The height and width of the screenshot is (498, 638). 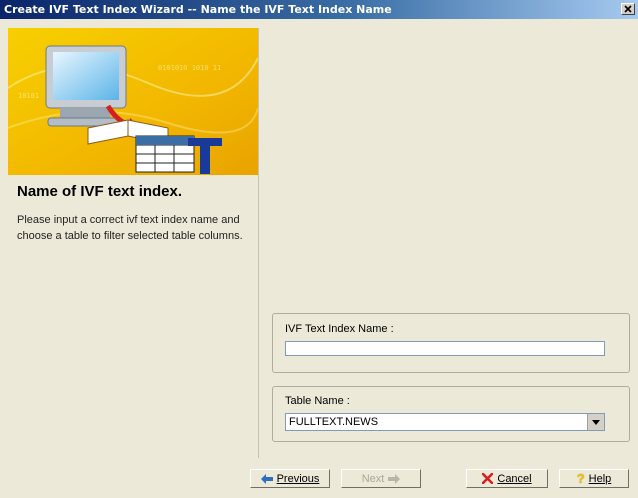 I want to click on close-icon, so click(x=628, y=9).